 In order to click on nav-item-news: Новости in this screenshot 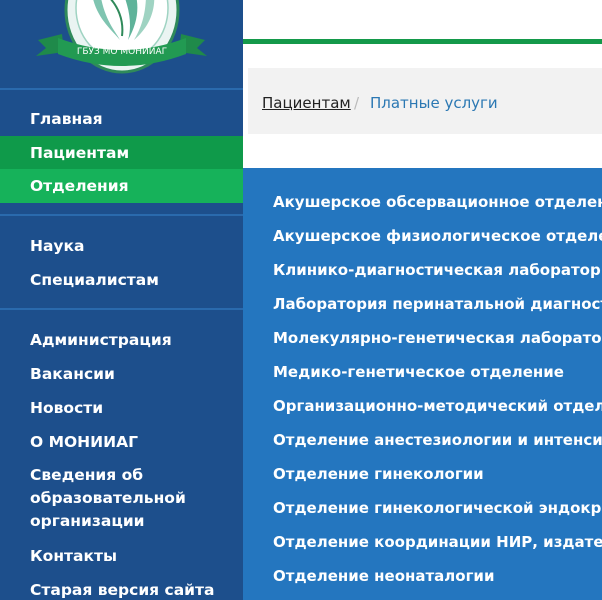, I will do `click(121, 408)`.